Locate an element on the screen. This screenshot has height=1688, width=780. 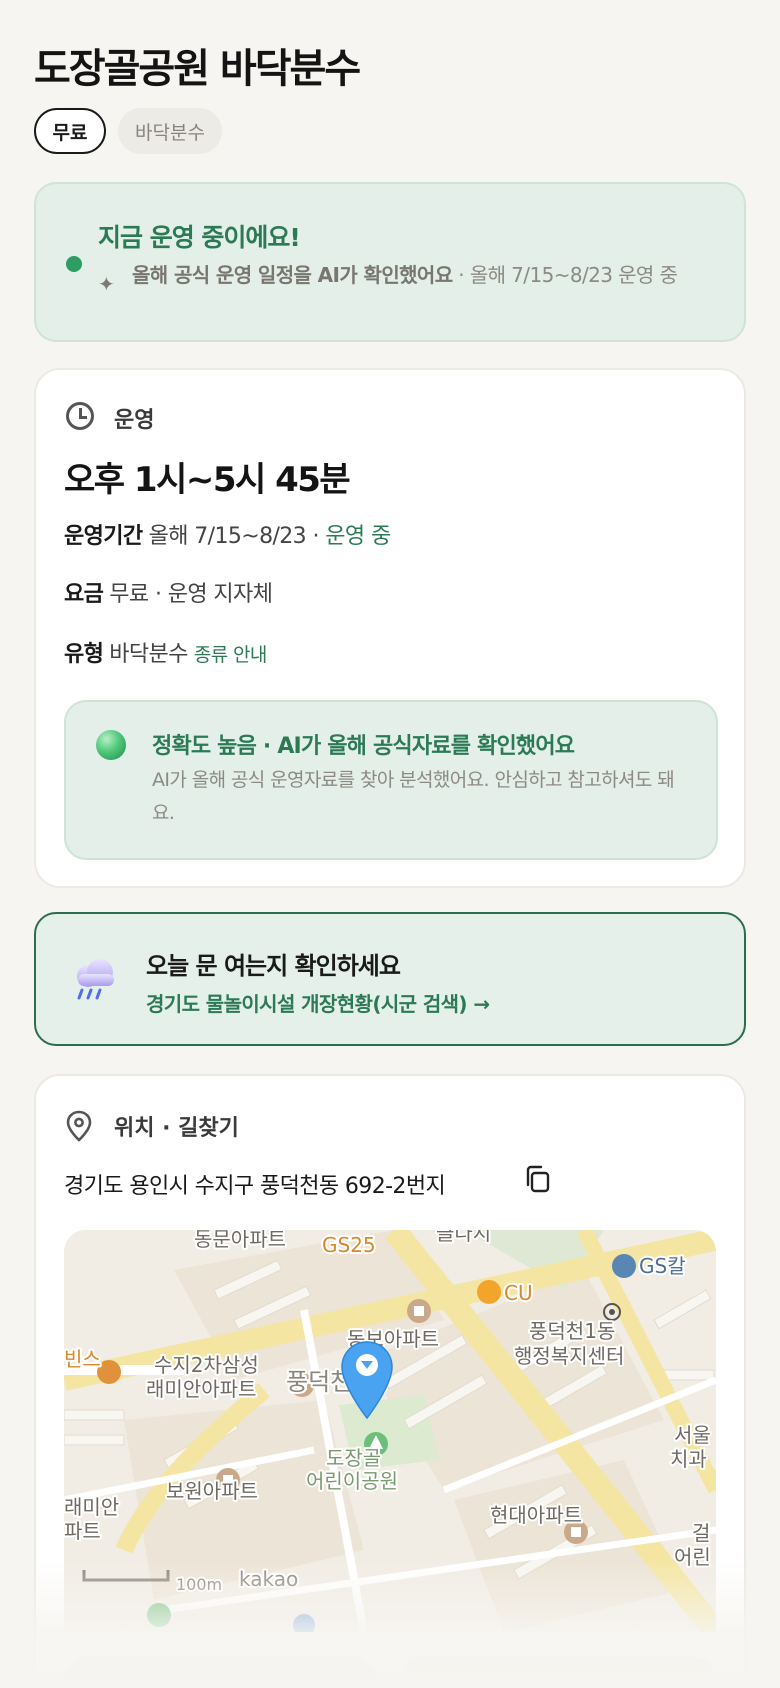
map-label-seoul-2: 치과 is located at coordinates (688, 1459).